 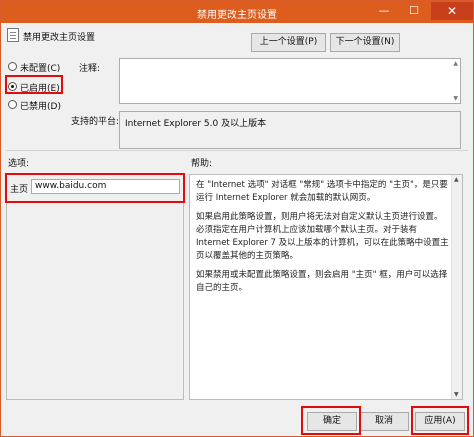 What do you see at coordinates (95, 188) in the screenshot?
I see `highlight-homepage` at bounding box center [95, 188].